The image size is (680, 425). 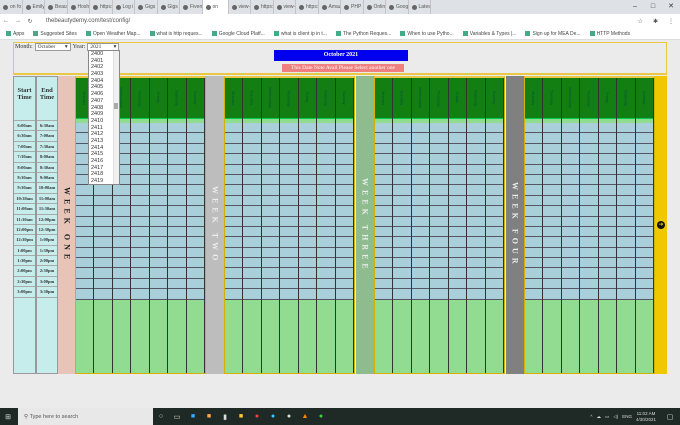 What do you see at coordinates (240, 7) in the screenshot?
I see `tab-10: view-` at bounding box center [240, 7].